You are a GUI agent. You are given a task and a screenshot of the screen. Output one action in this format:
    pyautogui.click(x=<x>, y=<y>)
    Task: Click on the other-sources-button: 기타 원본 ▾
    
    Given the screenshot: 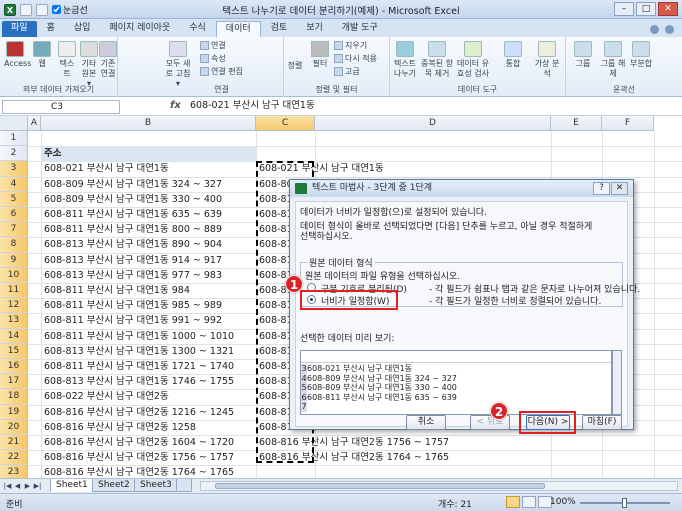 What is the action you would take?
    pyautogui.click(x=89, y=65)
    